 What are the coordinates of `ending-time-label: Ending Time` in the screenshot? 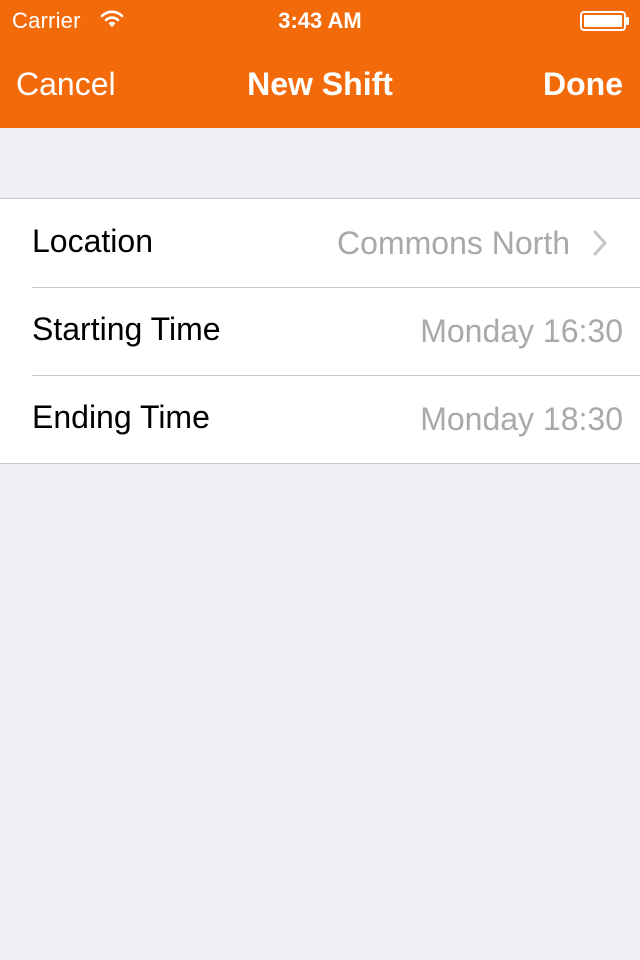 It's located at (121, 417).